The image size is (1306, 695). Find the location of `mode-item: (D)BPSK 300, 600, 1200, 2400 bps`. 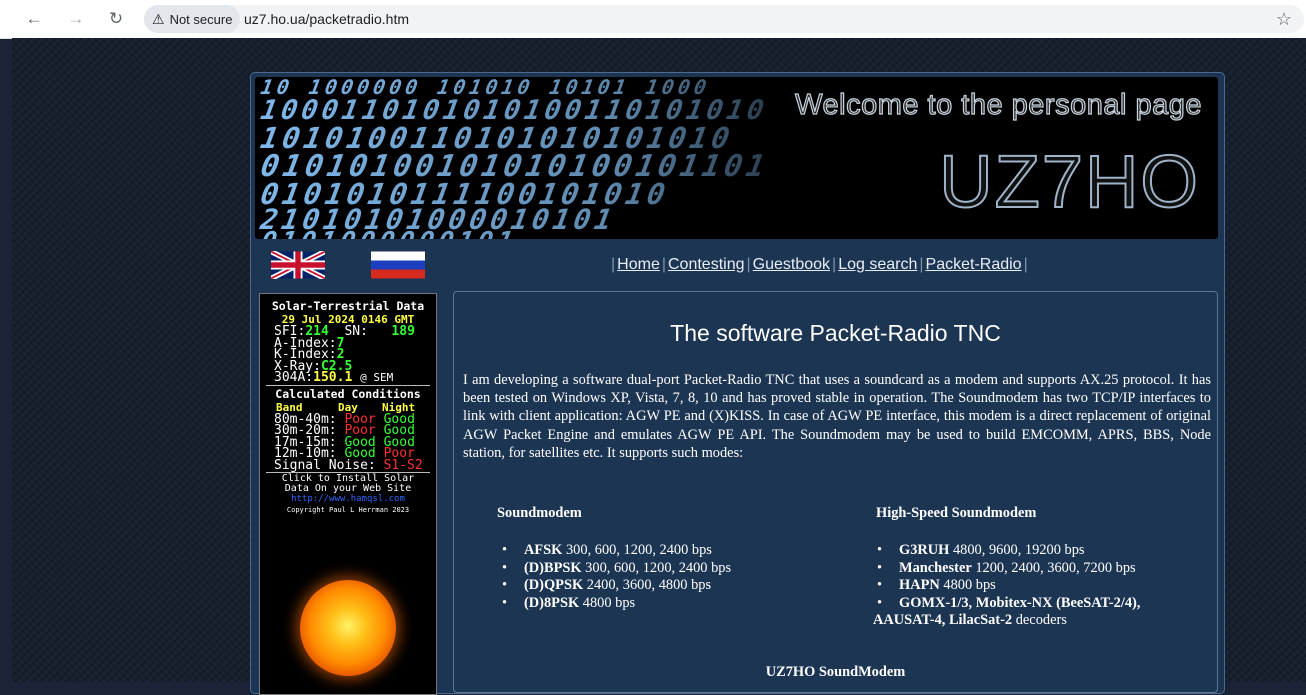

mode-item: (D)BPSK 300, 600, 1200, 2400 bps is located at coordinates (614, 569).